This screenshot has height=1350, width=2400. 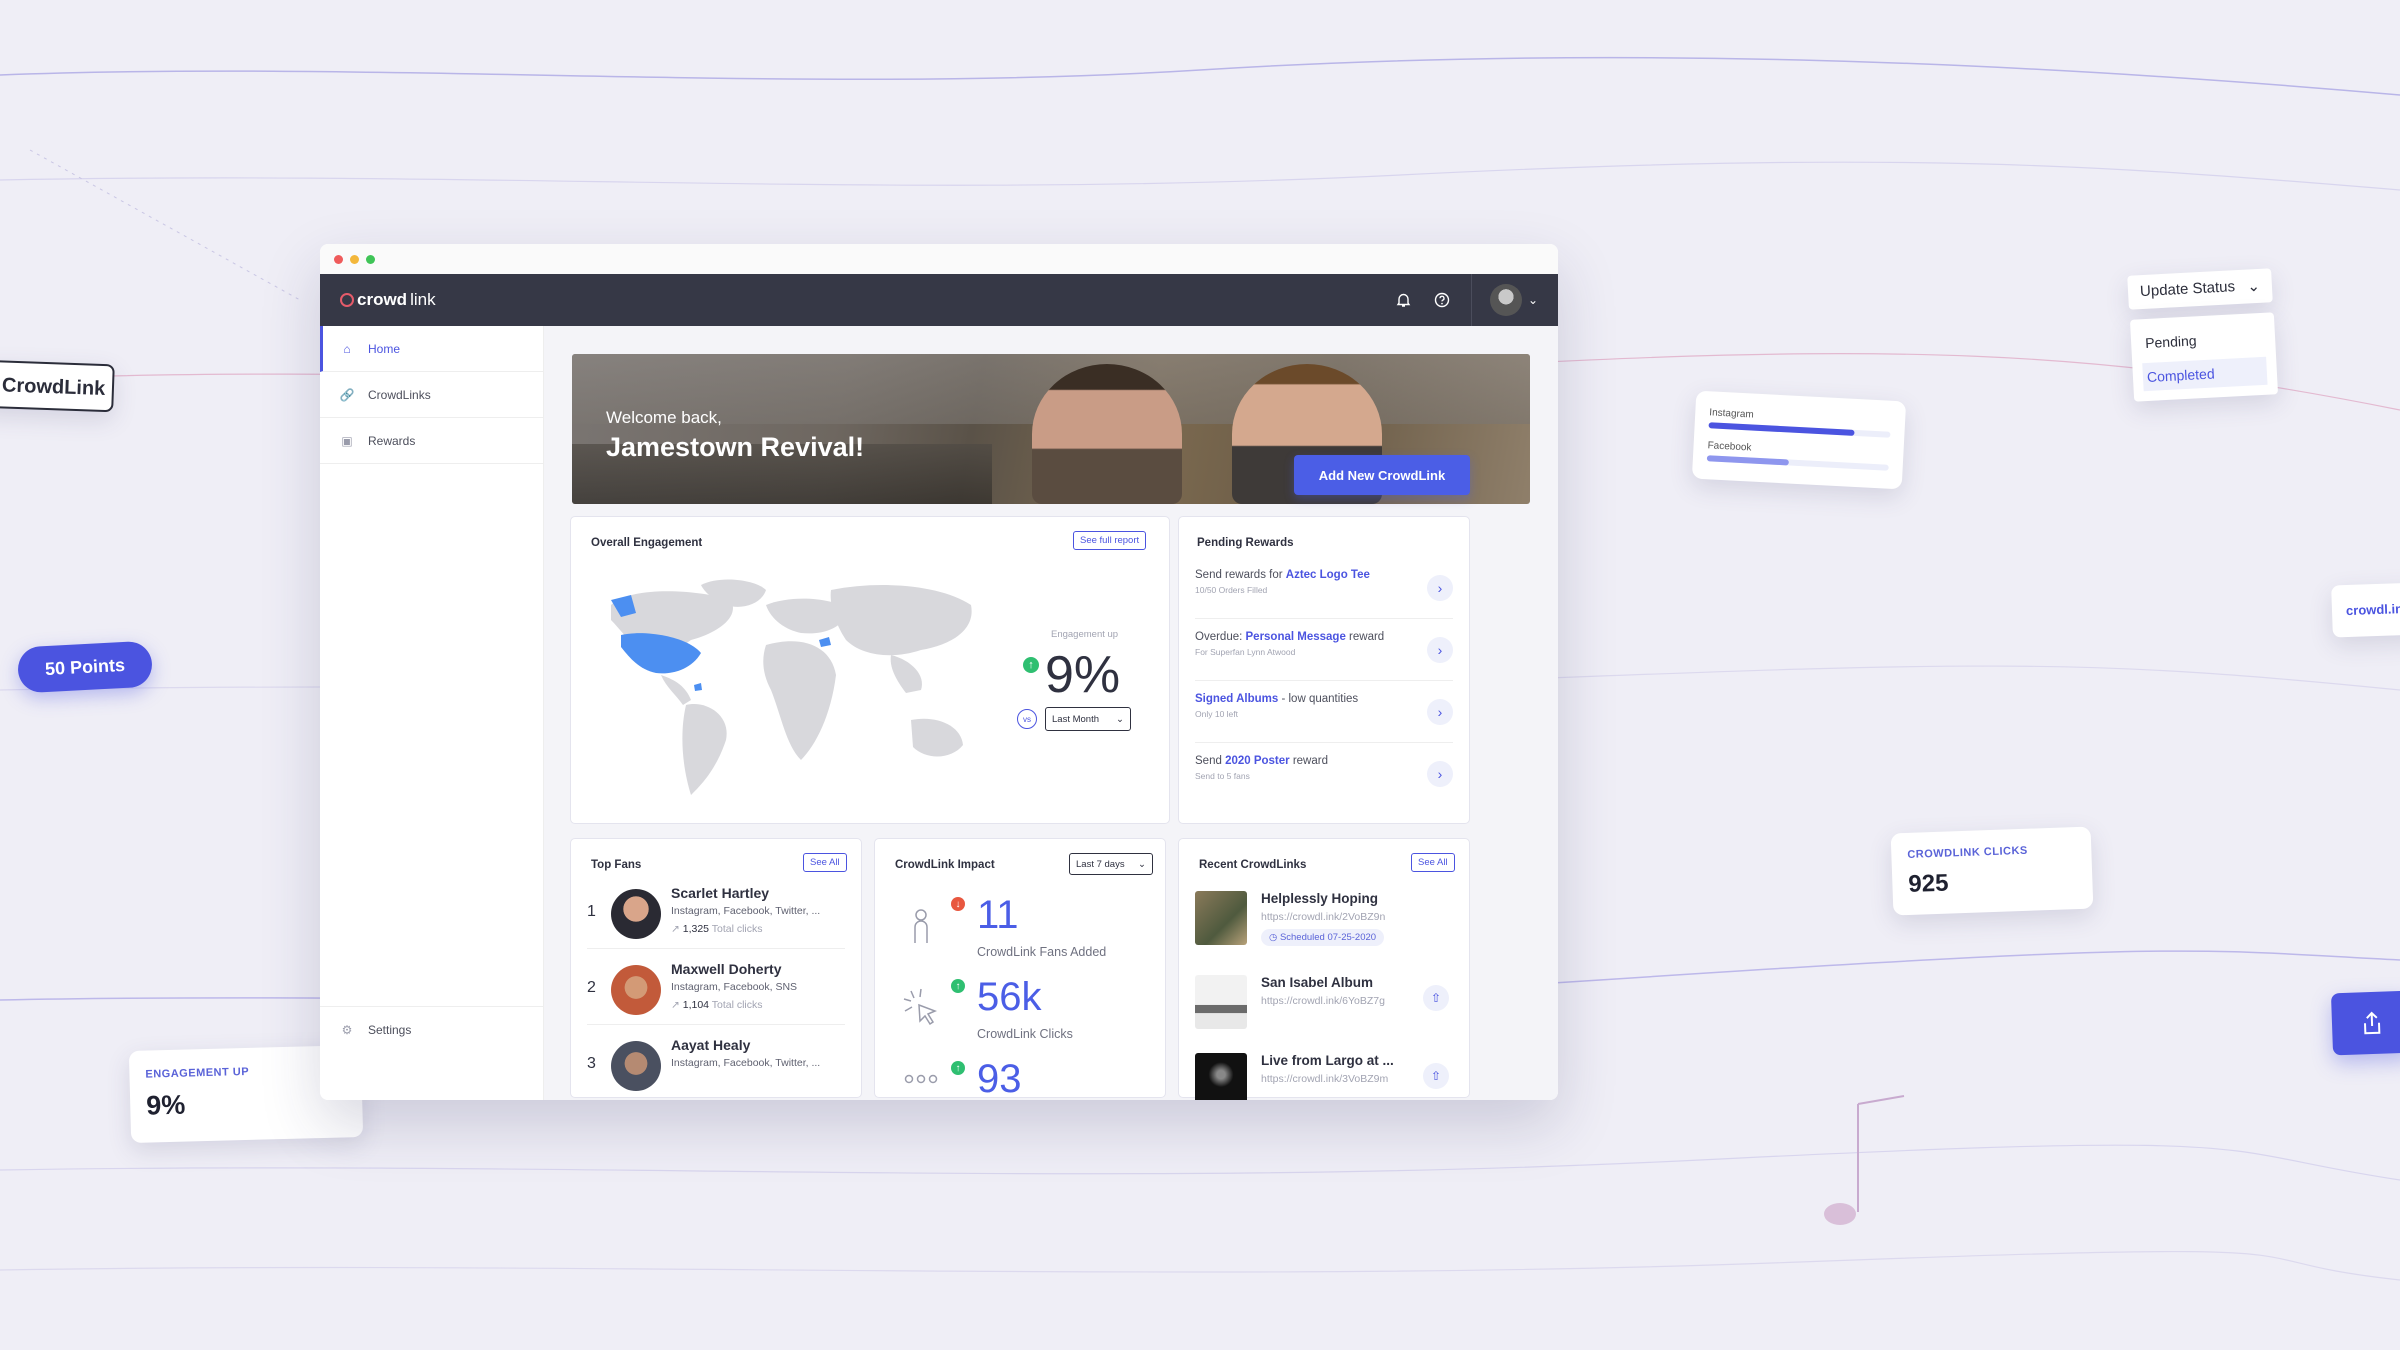 What do you see at coordinates (1009, 997) in the screenshot?
I see `impact-value: 56k` at bounding box center [1009, 997].